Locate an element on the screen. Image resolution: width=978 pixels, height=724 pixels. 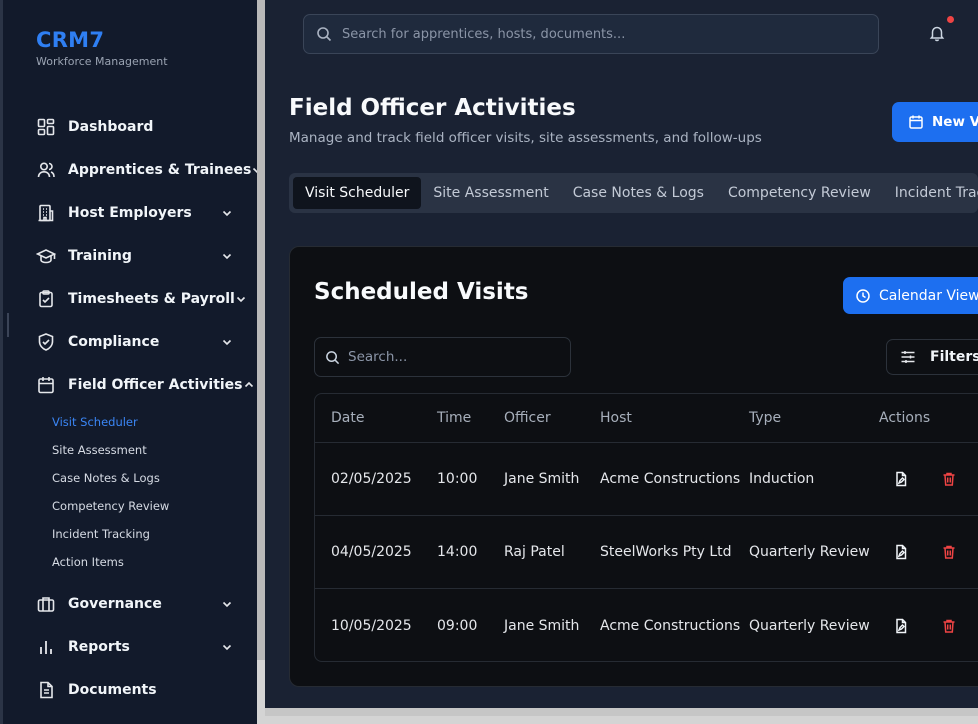
sidebar-item-label: Compliance is located at coordinates (114, 341).